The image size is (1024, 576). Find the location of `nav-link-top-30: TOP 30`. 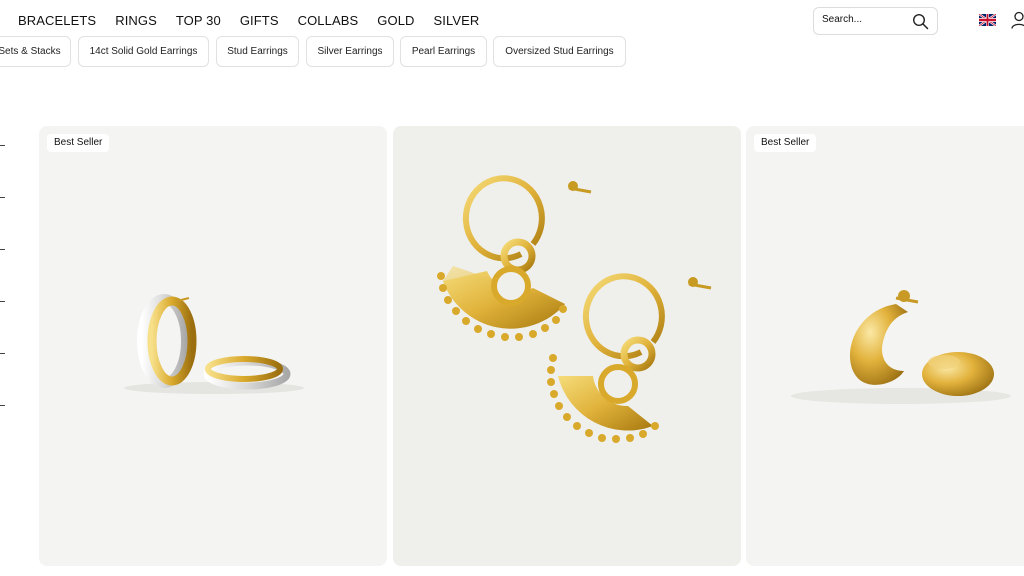

nav-link-top-30: TOP 30 is located at coordinates (198, 20).